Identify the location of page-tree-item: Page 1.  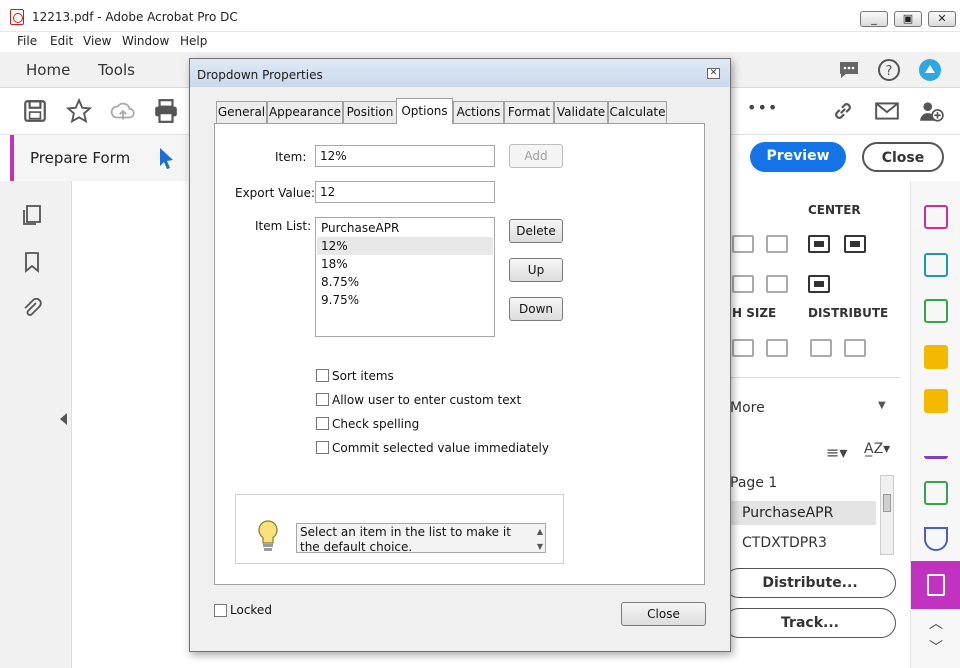
(753, 483).